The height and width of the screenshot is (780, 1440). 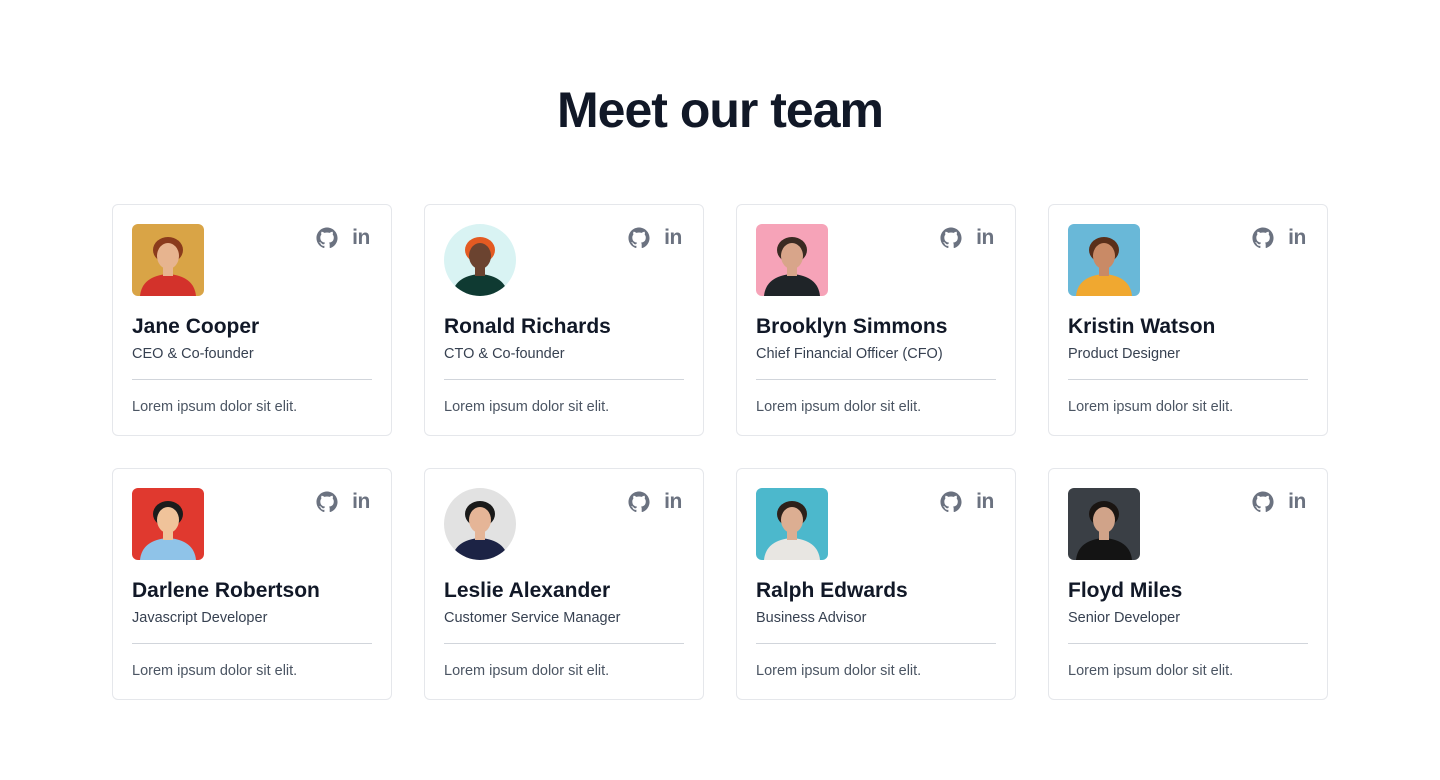 I want to click on member-name: Brooklyn Simmons, so click(x=852, y=326).